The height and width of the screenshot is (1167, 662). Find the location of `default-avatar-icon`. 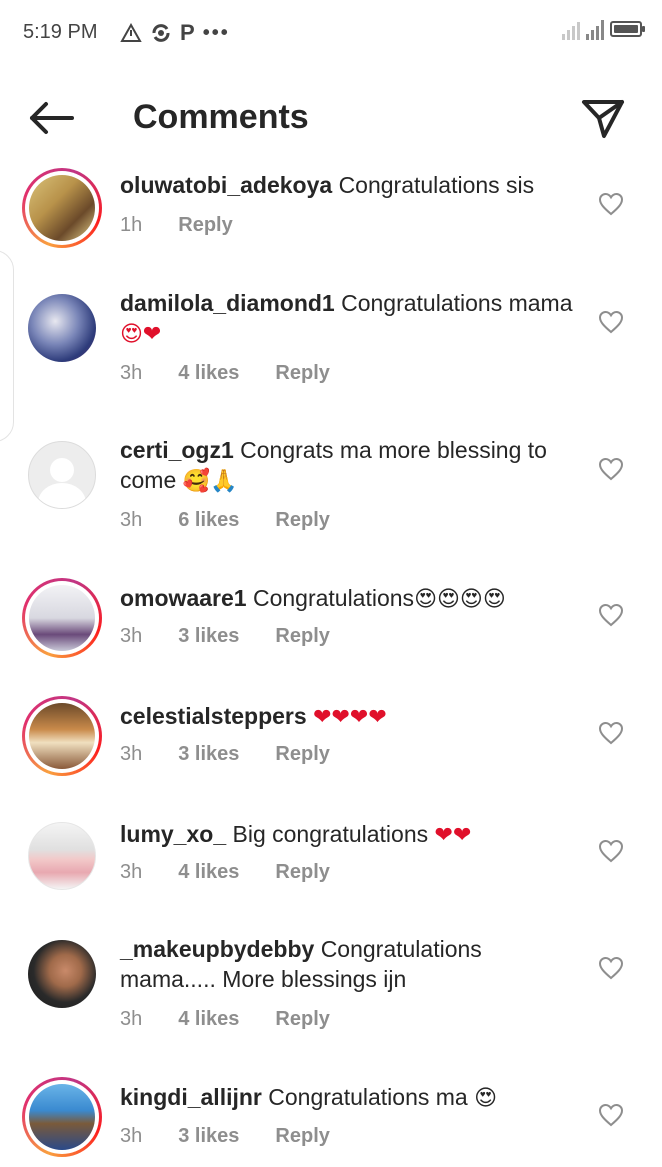

default-avatar-icon is located at coordinates (62, 475).